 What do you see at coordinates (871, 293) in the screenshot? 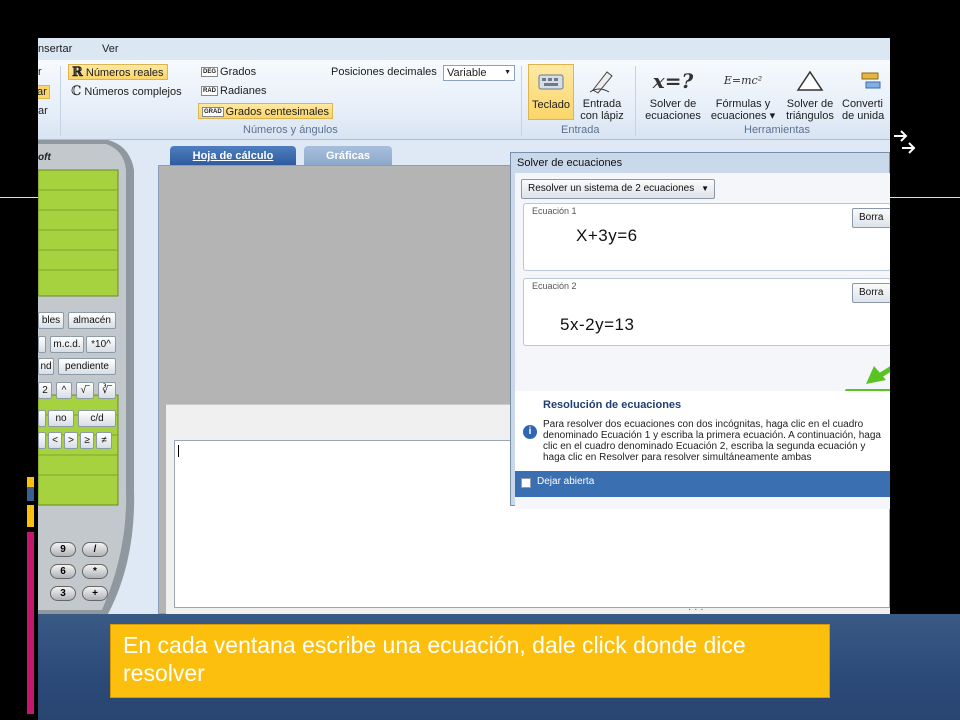
I see `clear-equation-2-button: Borra` at bounding box center [871, 293].